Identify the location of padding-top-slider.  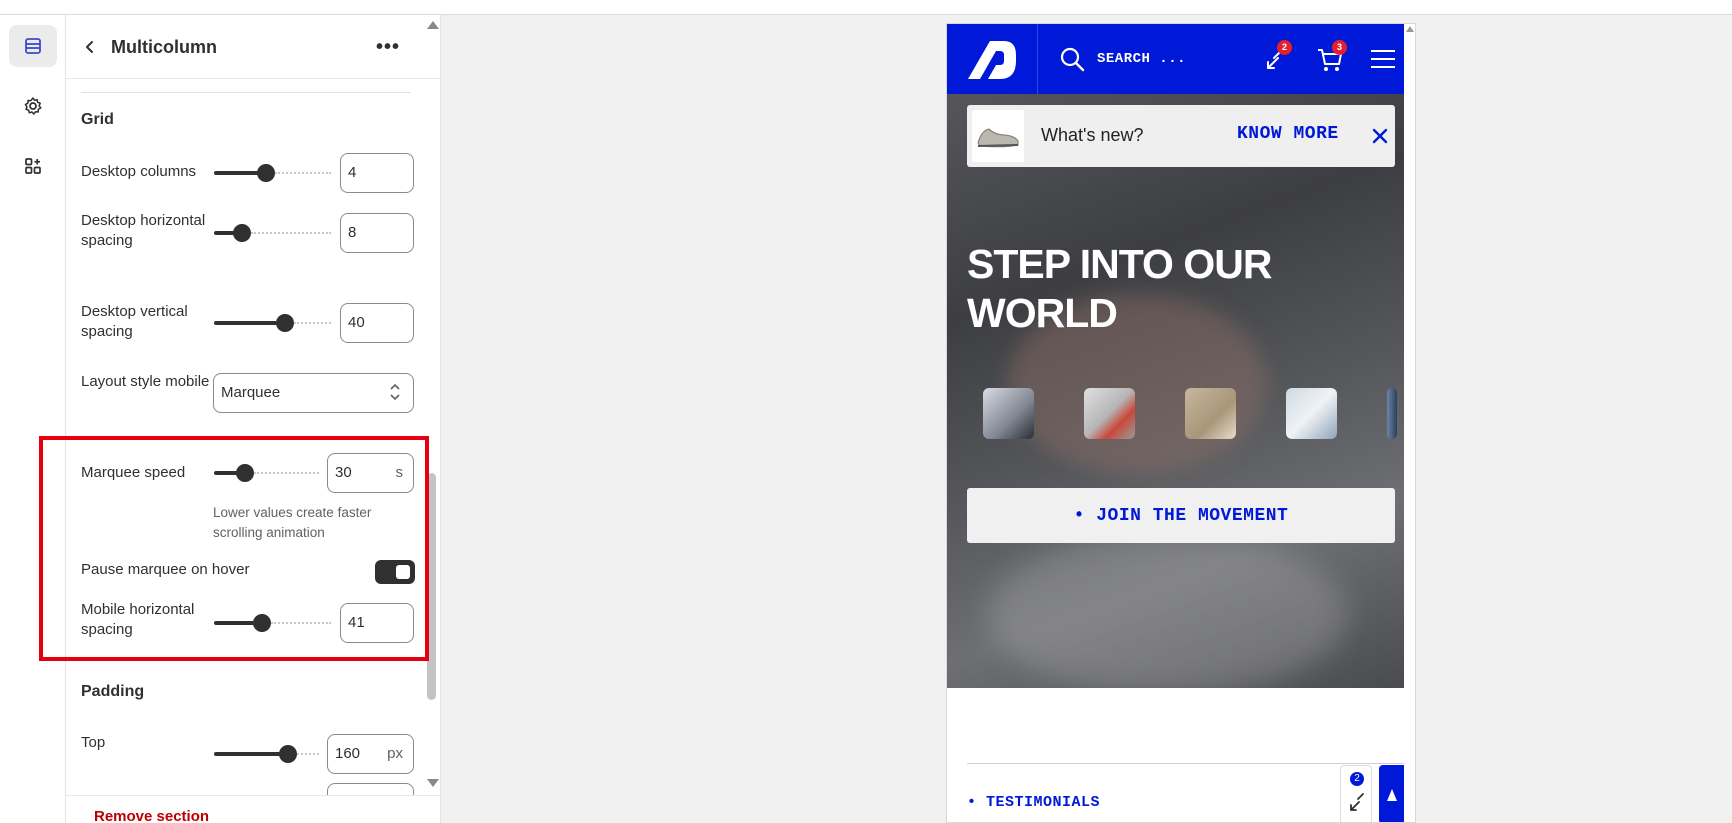
(266, 754).